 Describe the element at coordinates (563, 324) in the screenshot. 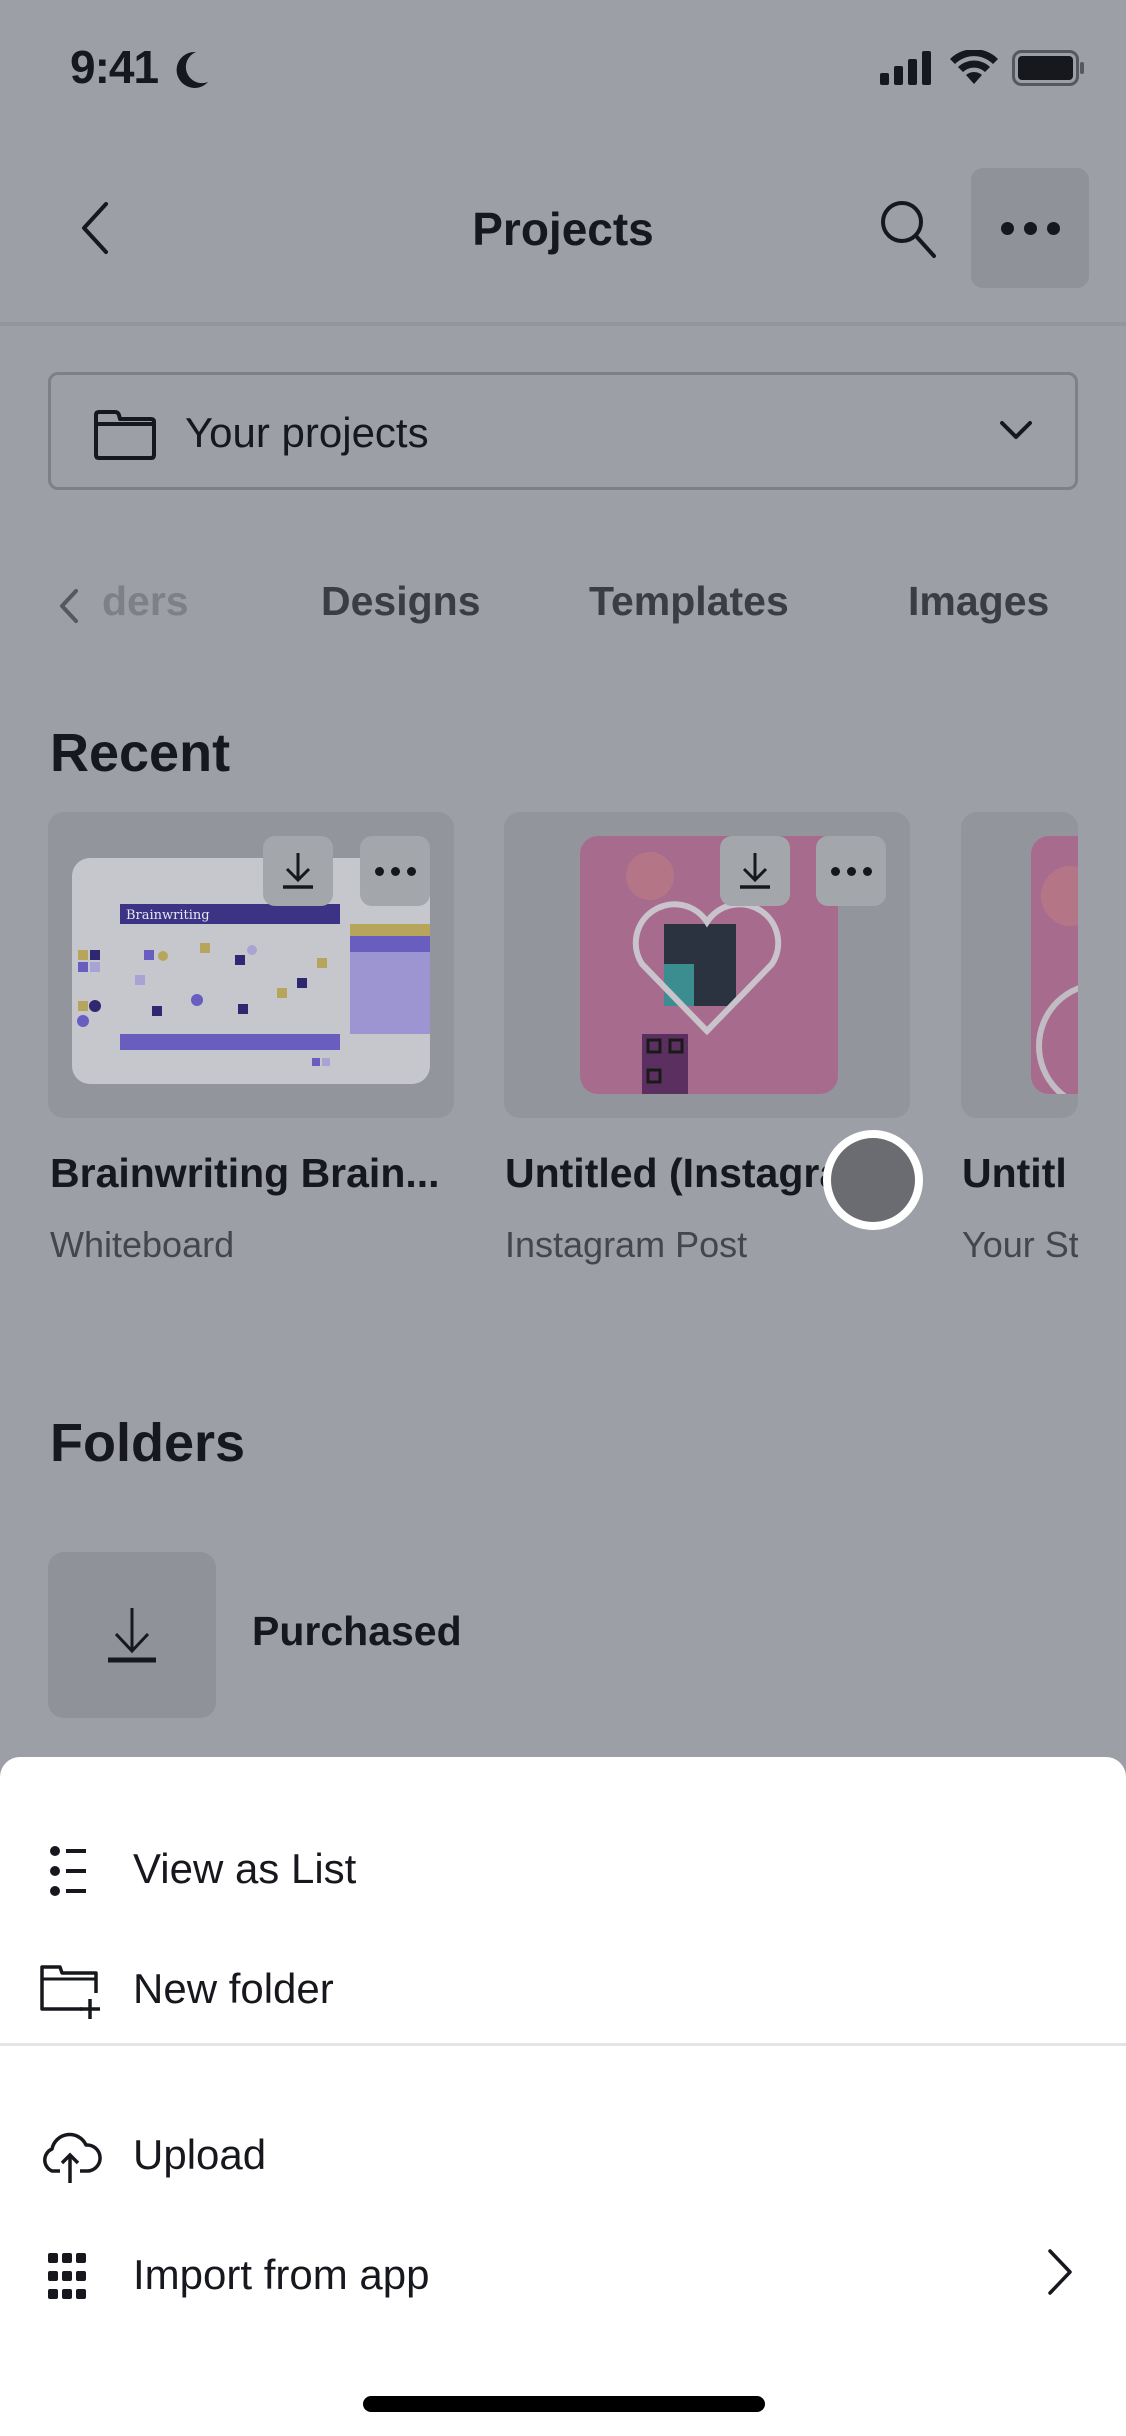

I see `nav-divider` at that location.